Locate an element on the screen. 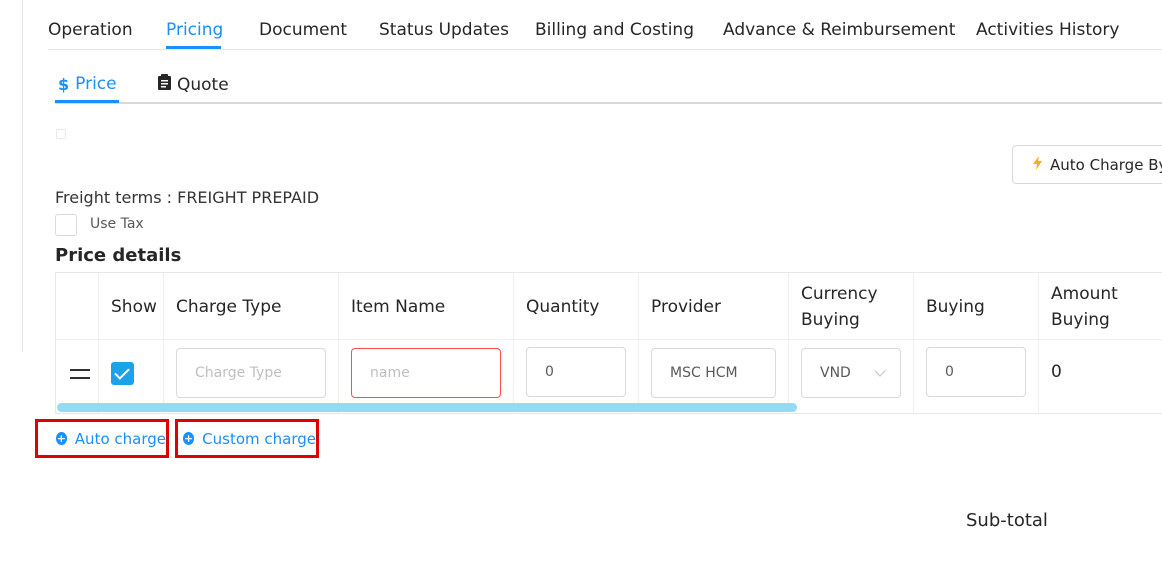  clipboard-icon is located at coordinates (164, 84).